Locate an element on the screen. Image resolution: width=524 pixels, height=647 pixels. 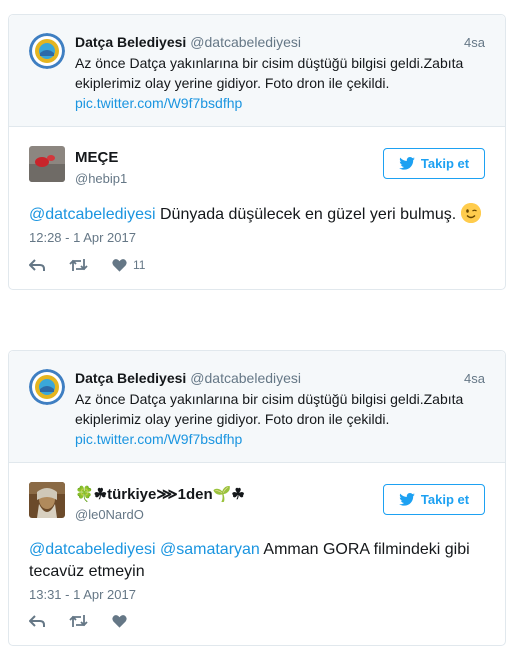
mention-link: @datcabelediyesi @samataryan is located at coordinates (144, 549).